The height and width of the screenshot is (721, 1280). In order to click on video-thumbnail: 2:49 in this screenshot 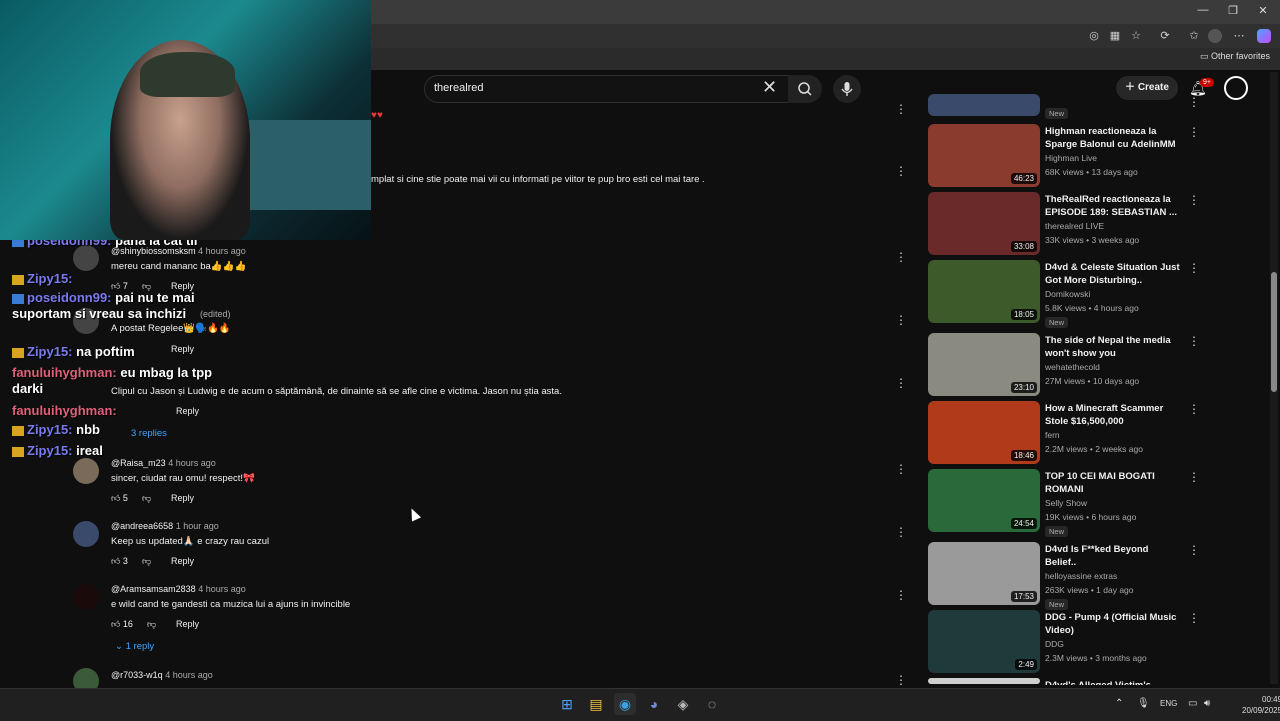, I will do `click(984, 641)`.